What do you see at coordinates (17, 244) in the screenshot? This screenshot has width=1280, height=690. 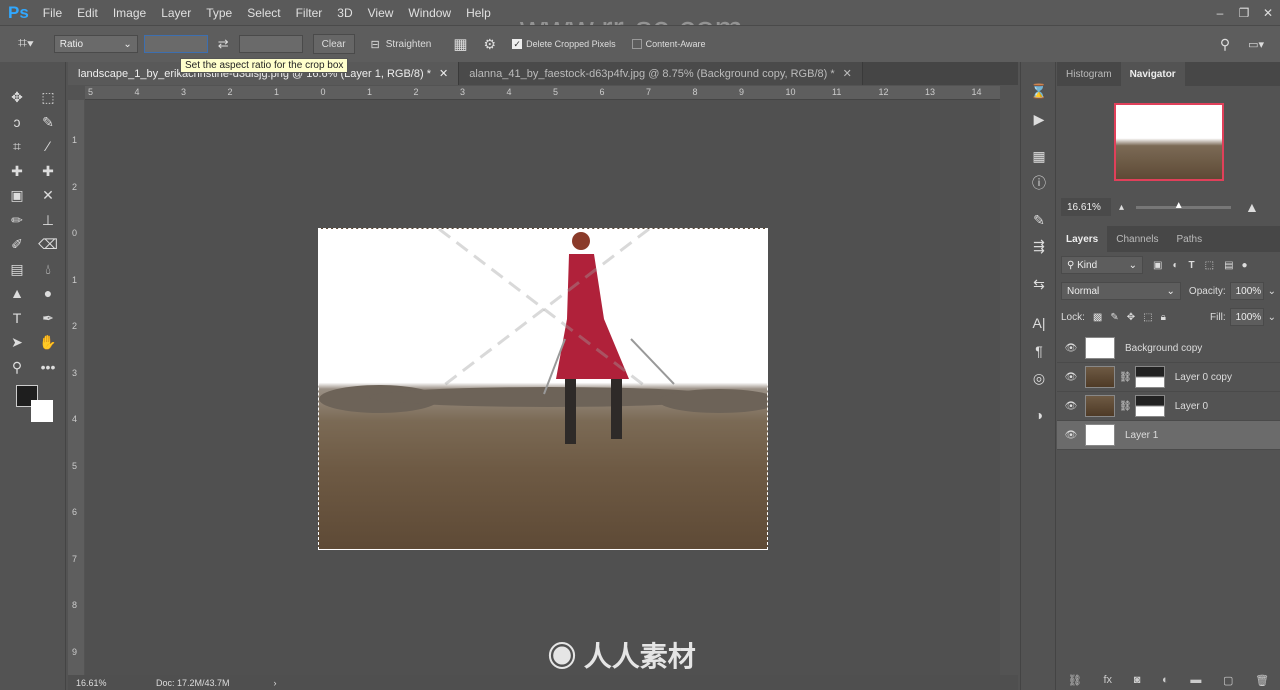 I see `history-brush-tool-icon: ✐` at bounding box center [17, 244].